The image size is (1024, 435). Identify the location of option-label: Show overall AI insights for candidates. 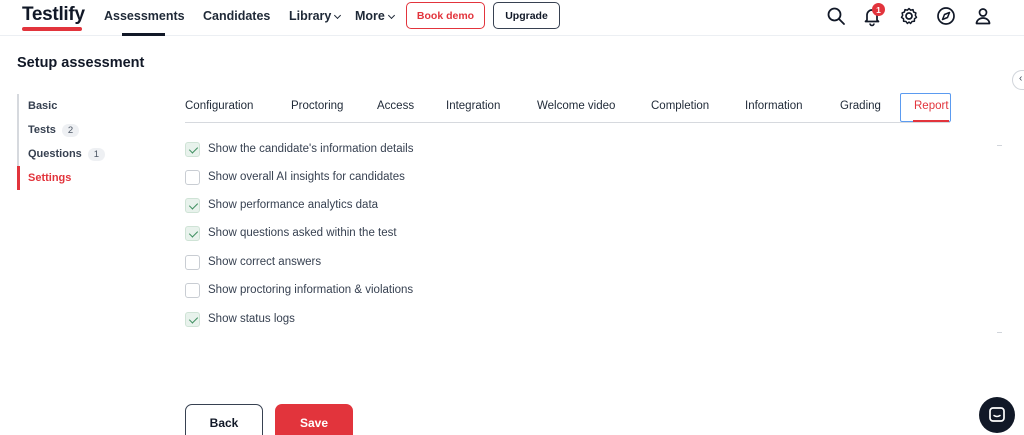
(306, 177).